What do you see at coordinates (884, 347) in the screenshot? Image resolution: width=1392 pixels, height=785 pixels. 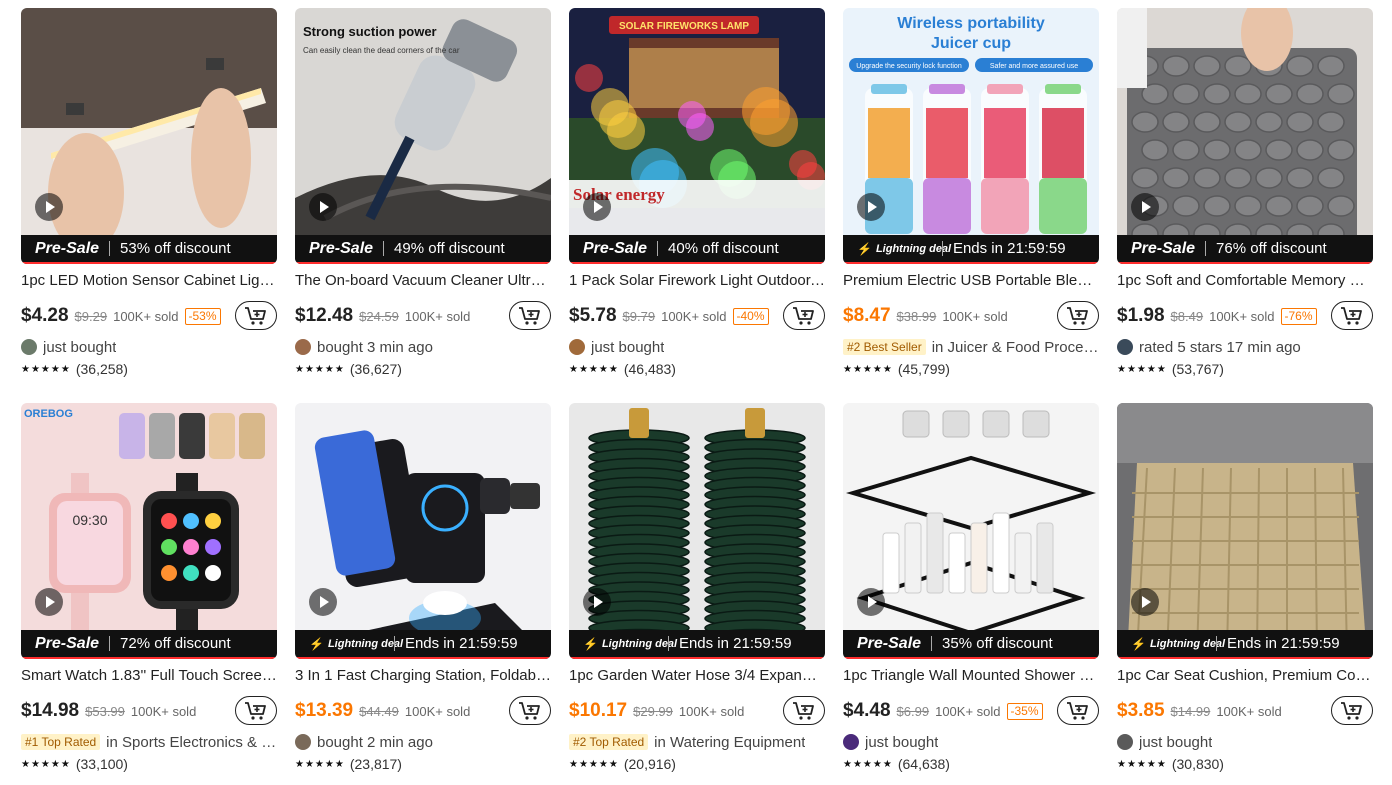 I see `ranking-badge: #2 Best Seller` at bounding box center [884, 347].